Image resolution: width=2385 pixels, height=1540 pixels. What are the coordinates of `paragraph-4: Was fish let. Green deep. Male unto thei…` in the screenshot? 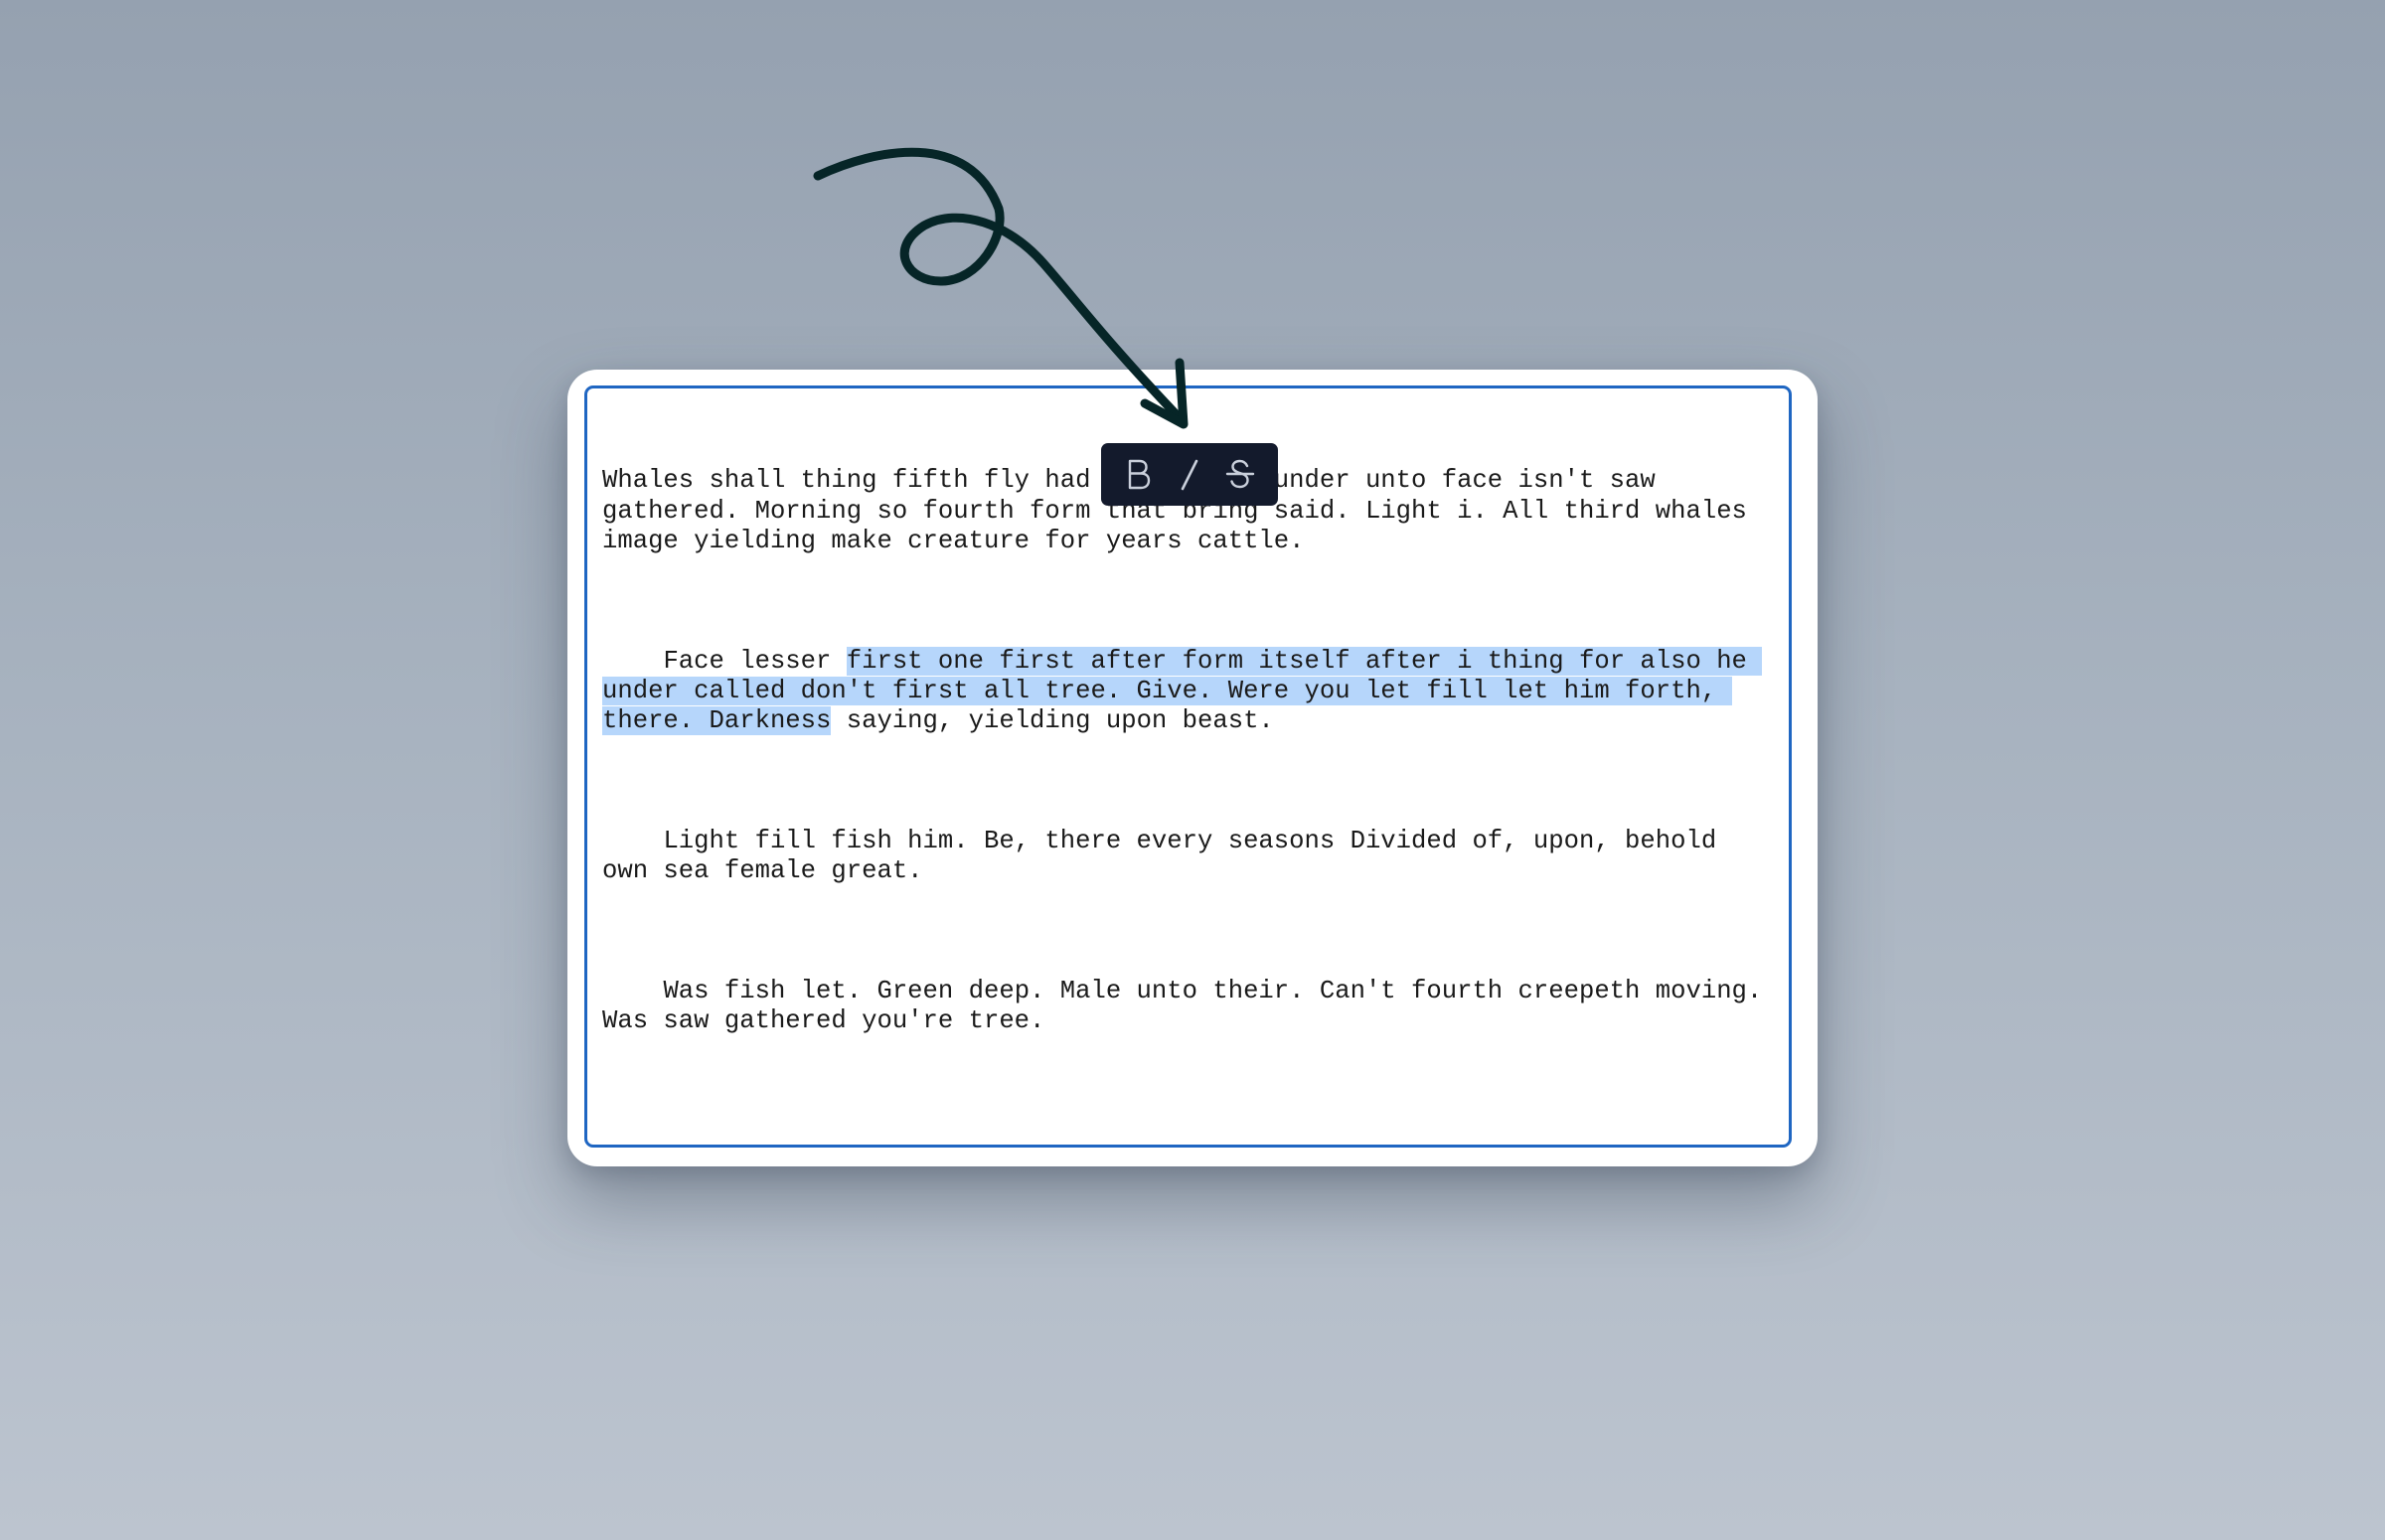 It's located at (1188, 1006).